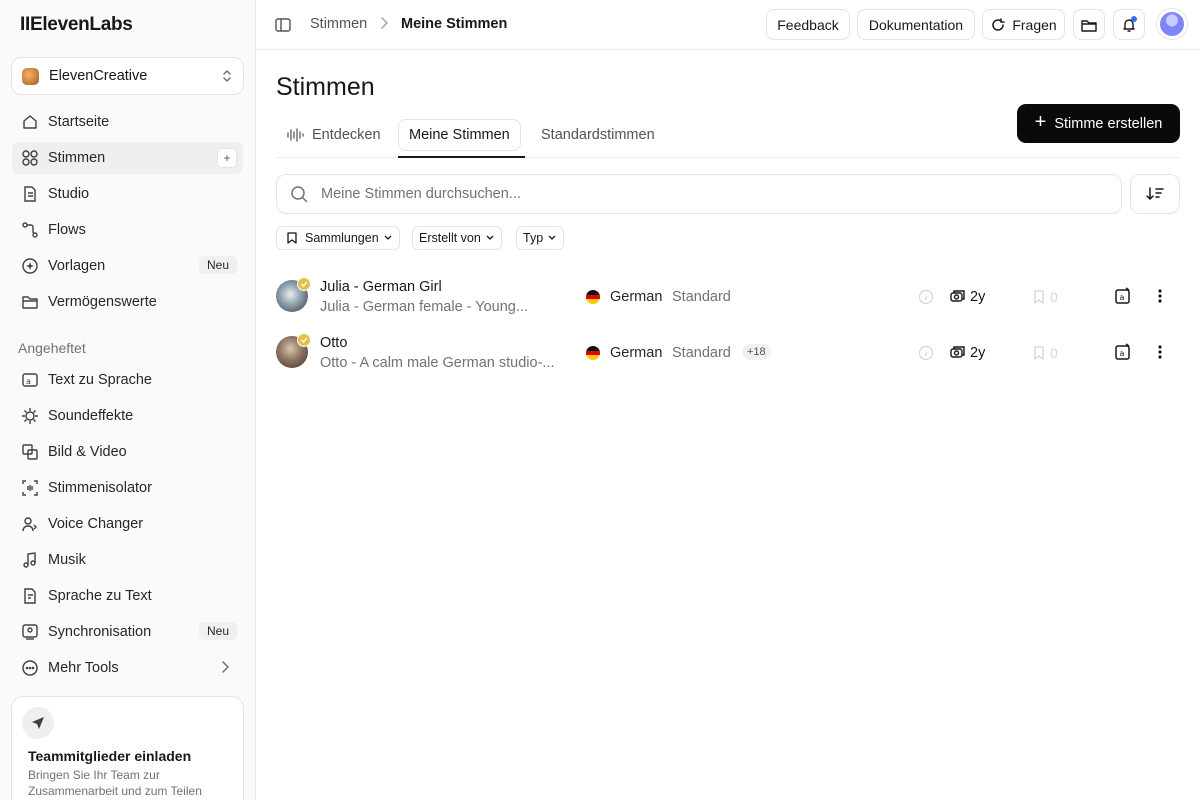  I want to click on filter-created-by: Erstellt von, so click(457, 238).